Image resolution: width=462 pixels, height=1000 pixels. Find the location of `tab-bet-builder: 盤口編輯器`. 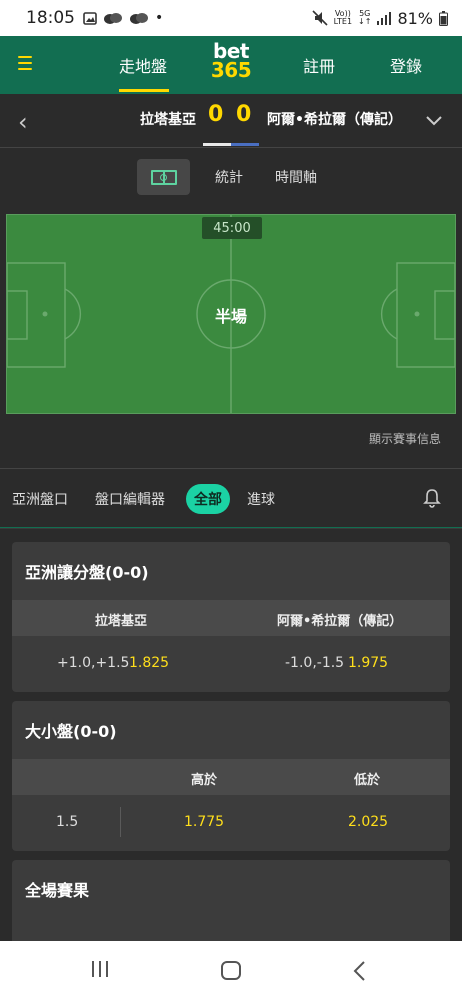

tab-bet-builder: 盤口編輯器 is located at coordinates (130, 499).